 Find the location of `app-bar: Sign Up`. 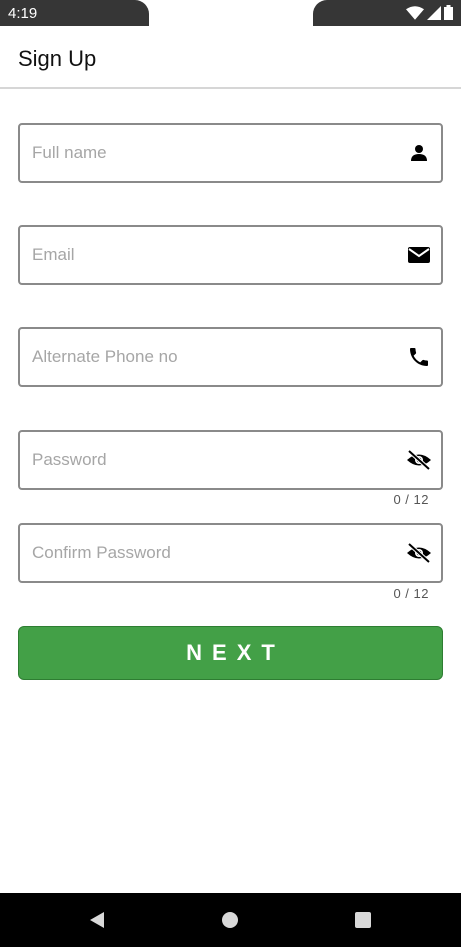

app-bar: Sign Up is located at coordinates (230, 57).